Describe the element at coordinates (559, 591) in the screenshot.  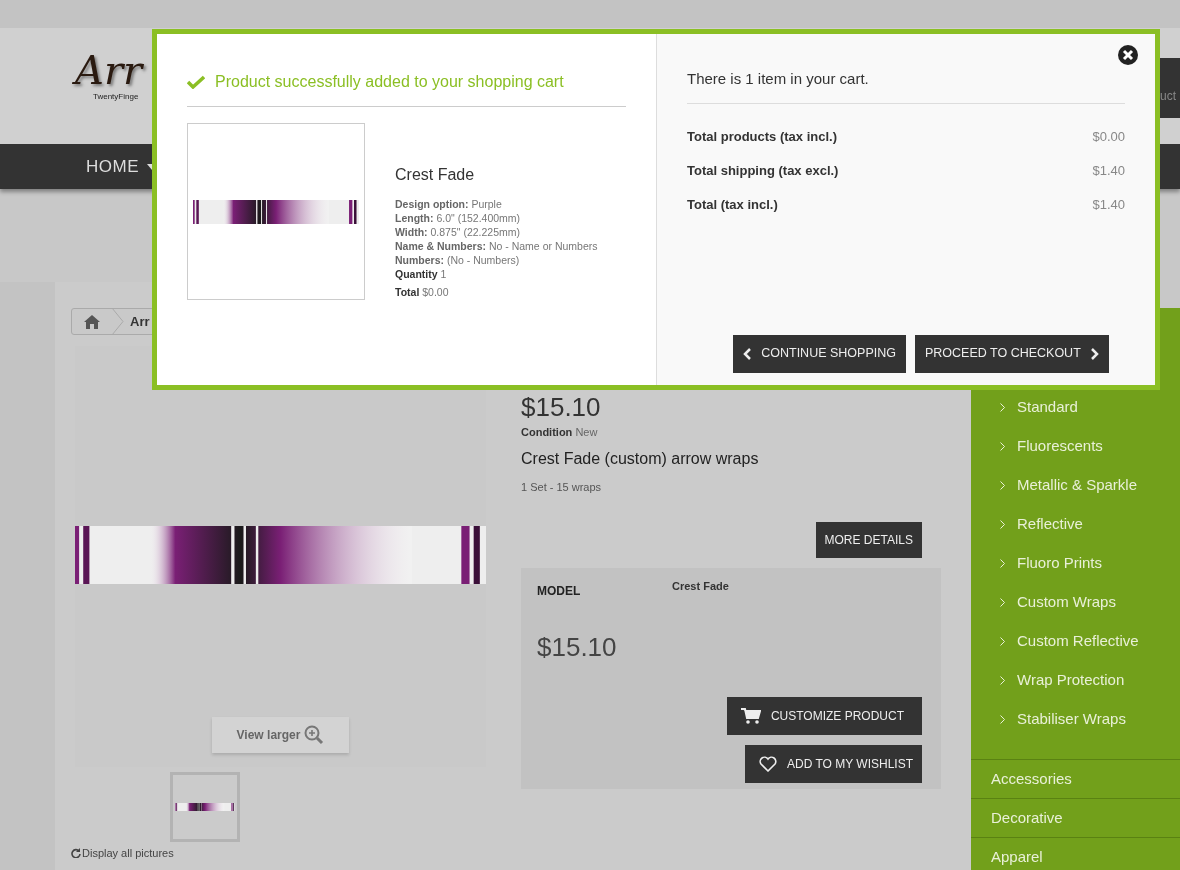
I see `model-label: MODEL` at that location.